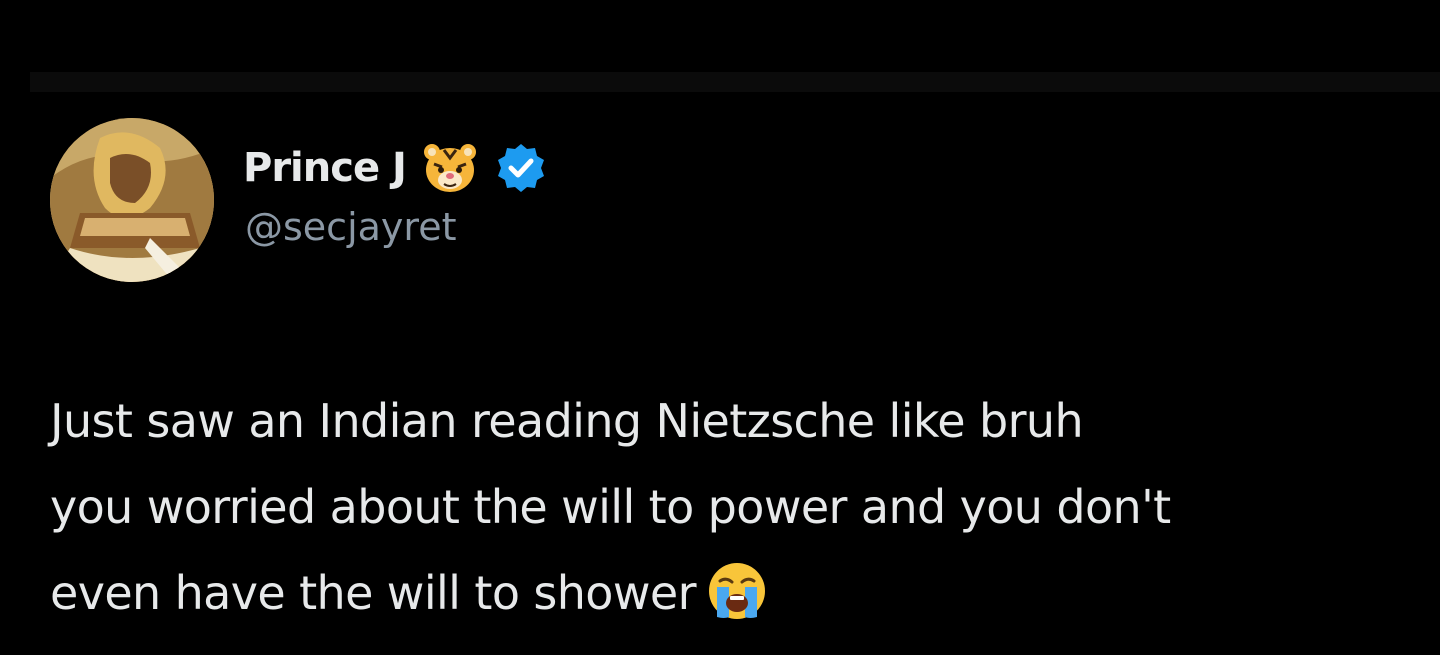  What do you see at coordinates (735, 82) in the screenshot?
I see `top-divider-bar` at bounding box center [735, 82].